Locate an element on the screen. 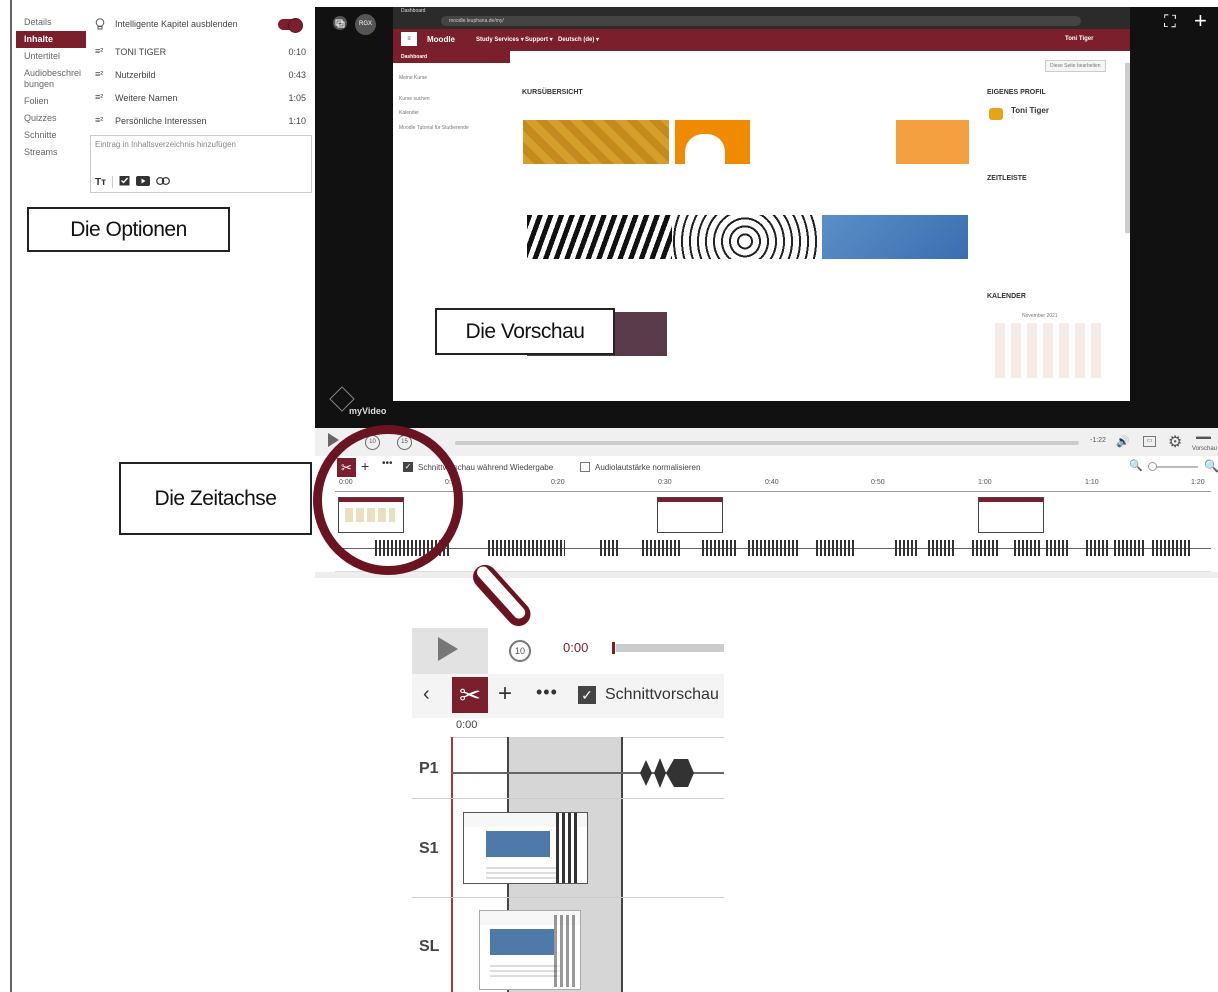 The height and width of the screenshot is (992, 1218). moodle-sidebar-item: Meine Kurse is located at coordinates (413, 78).